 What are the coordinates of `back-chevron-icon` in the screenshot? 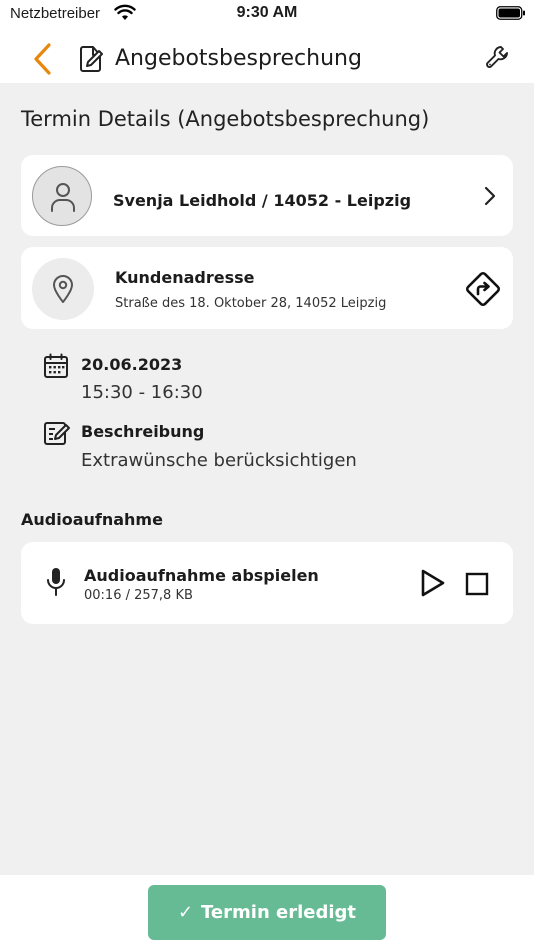 It's located at (43, 59).